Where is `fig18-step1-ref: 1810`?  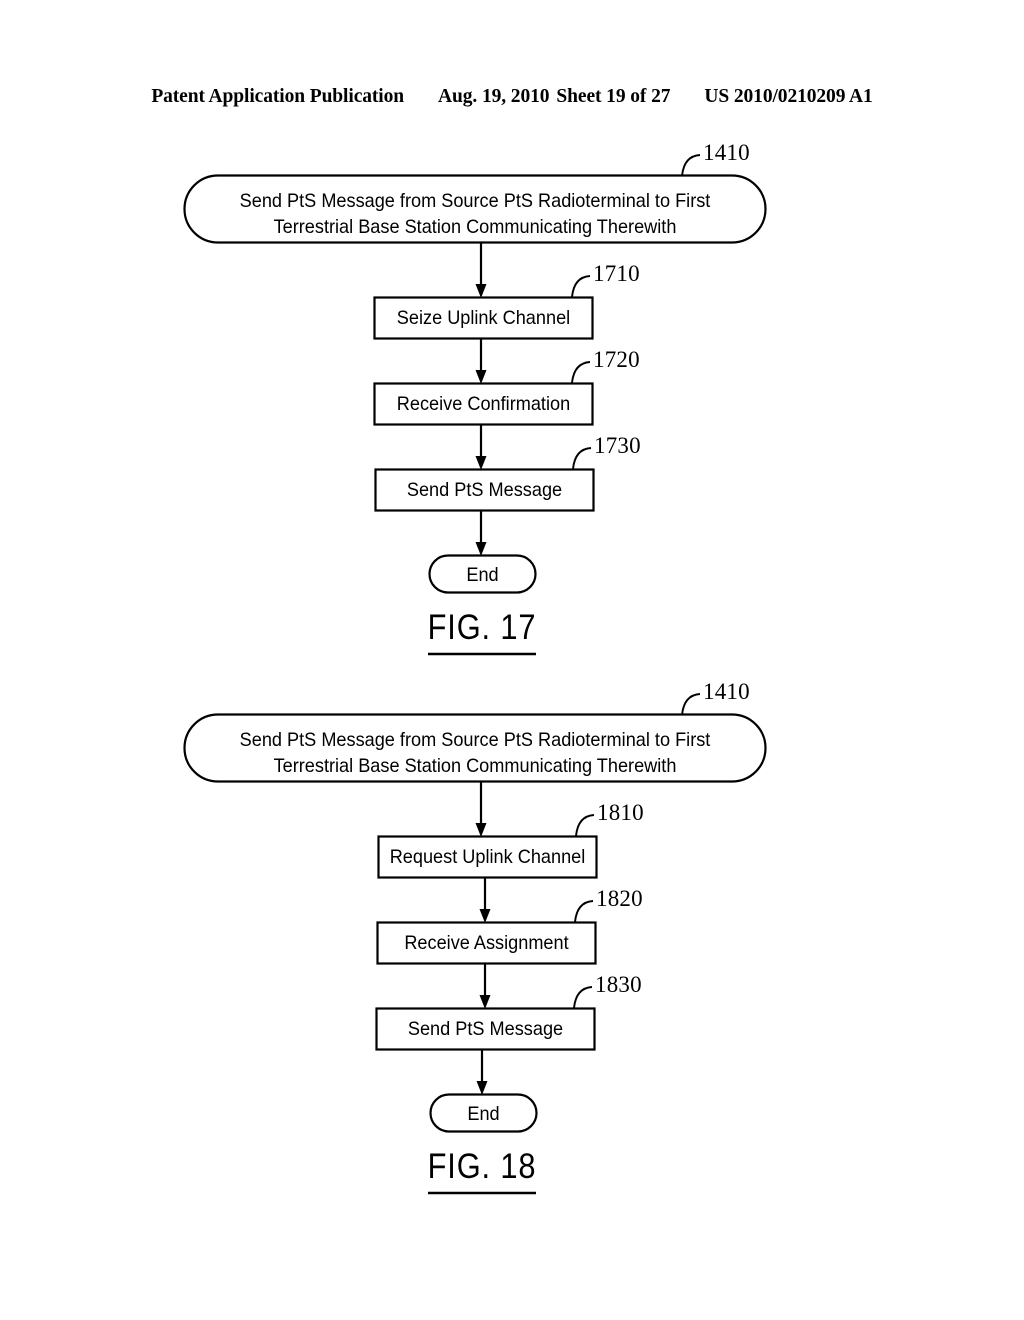 fig18-step1-ref: 1810 is located at coordinates (620, 812).